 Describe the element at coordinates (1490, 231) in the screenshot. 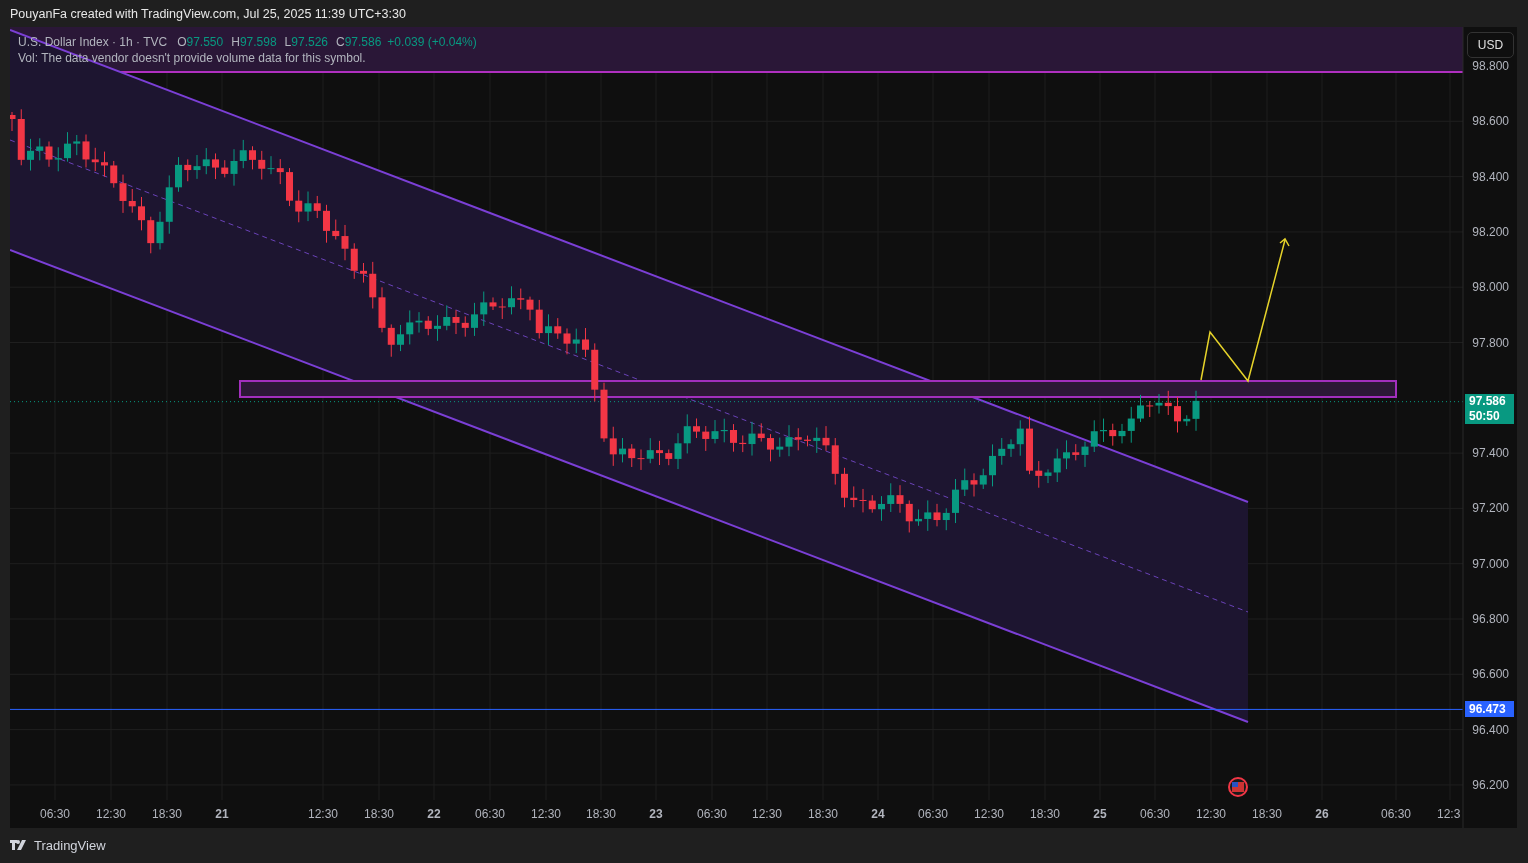

I see `price-tick-label: 98.200` at that location.